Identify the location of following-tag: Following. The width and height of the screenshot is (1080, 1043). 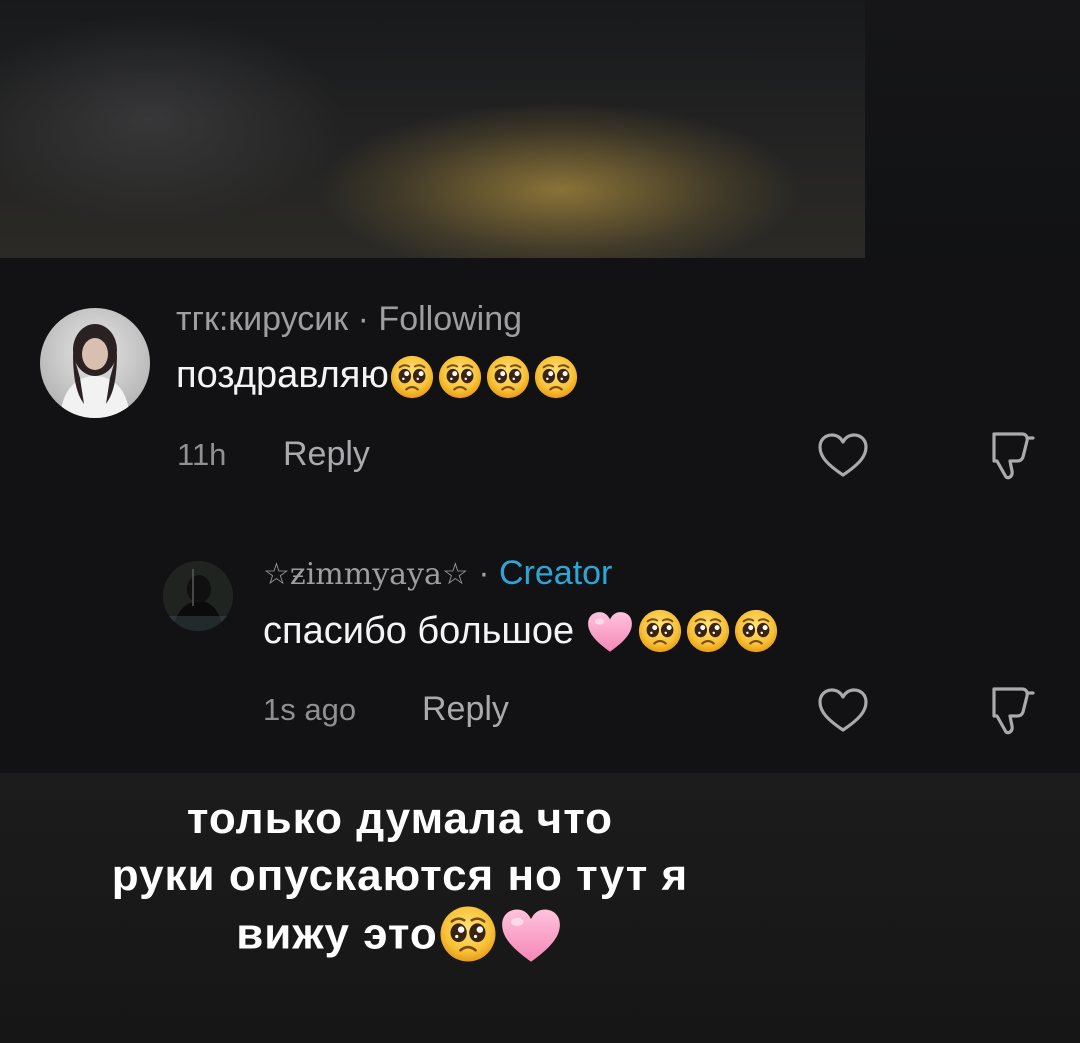
(450, 319).